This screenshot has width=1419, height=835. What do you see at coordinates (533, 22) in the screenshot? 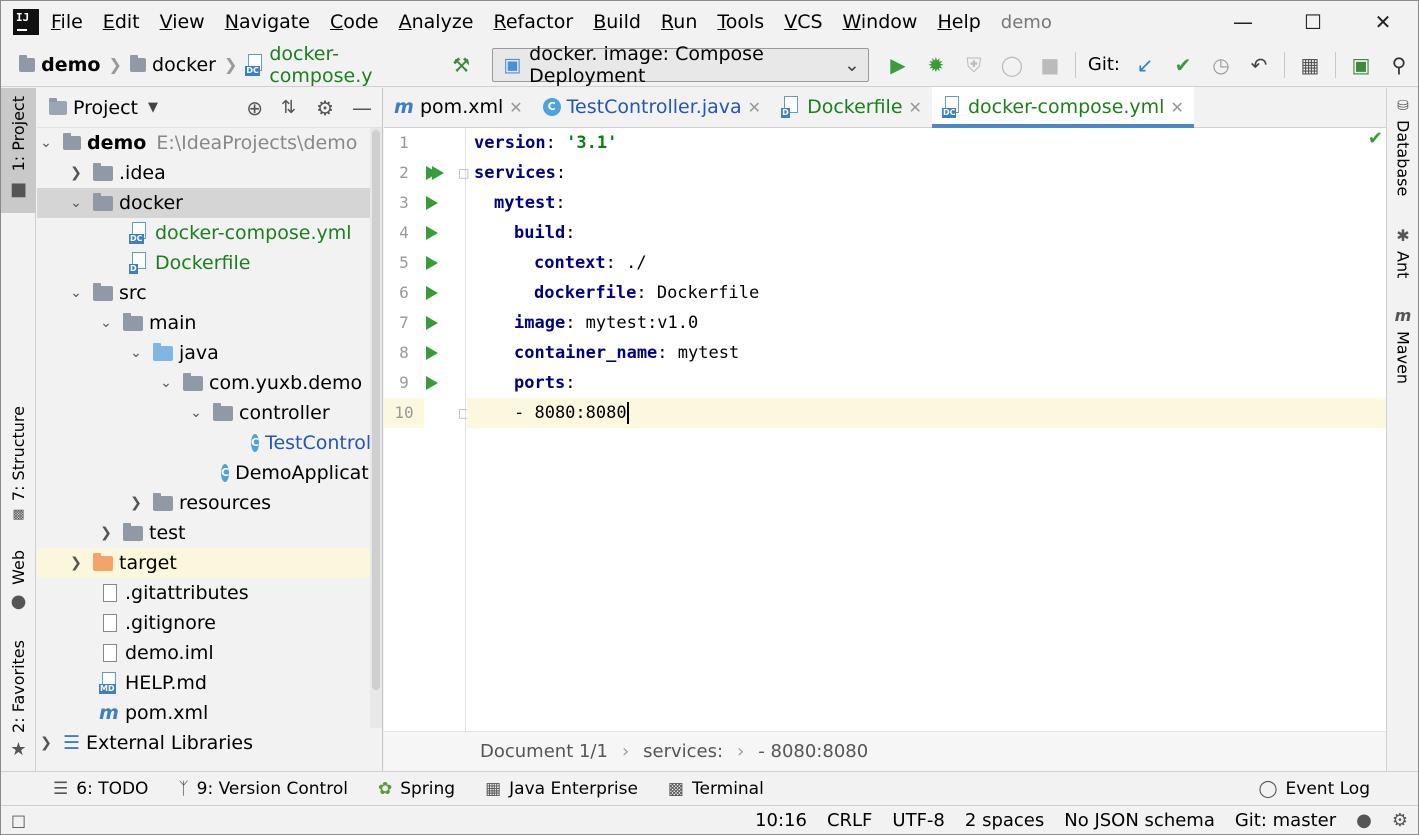
I see `menu-refactor: Refactor` at bounding box center [533, 22].